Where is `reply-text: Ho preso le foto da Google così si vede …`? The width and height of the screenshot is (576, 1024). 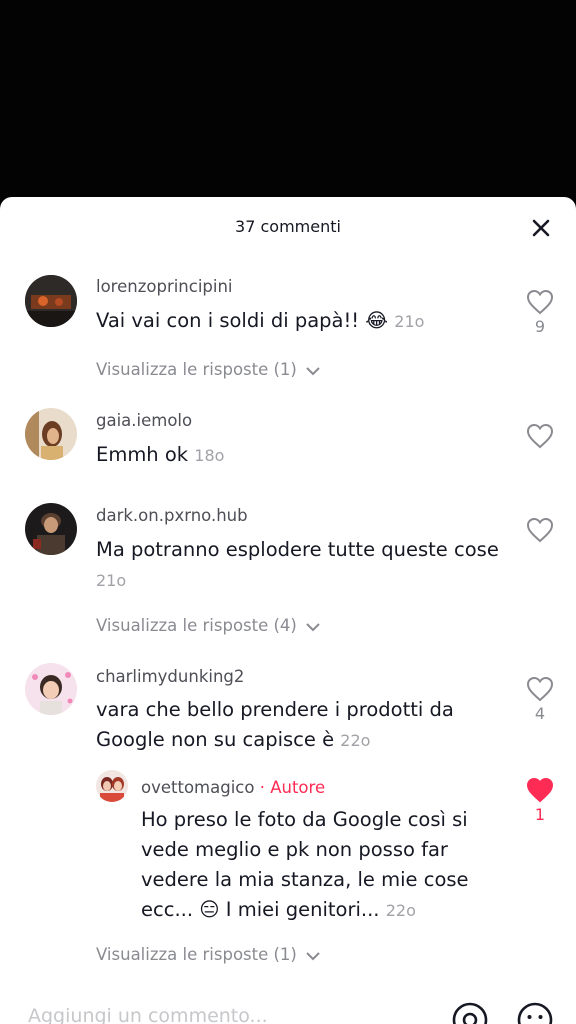
reply-text: Ho preso le foto da Google così si vede … is located at coordinates (326, 865).